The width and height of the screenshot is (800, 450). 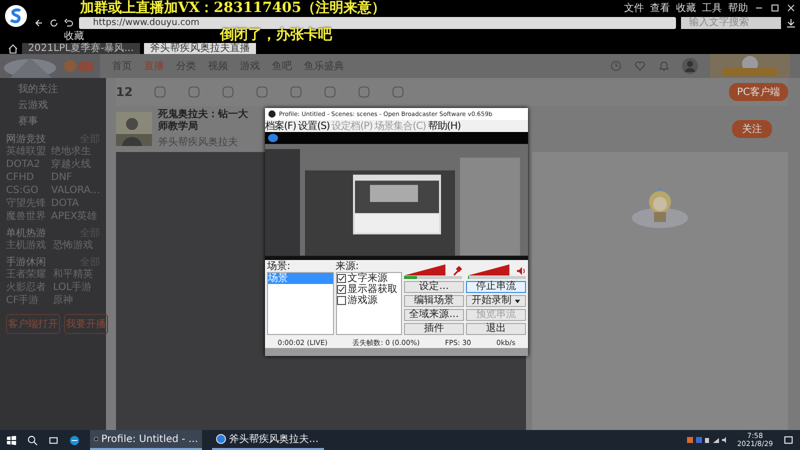 What do you see at coordinates (434, 329) in the screenshot?
I see `app-button: 插件` at bounding box center [434, 329].